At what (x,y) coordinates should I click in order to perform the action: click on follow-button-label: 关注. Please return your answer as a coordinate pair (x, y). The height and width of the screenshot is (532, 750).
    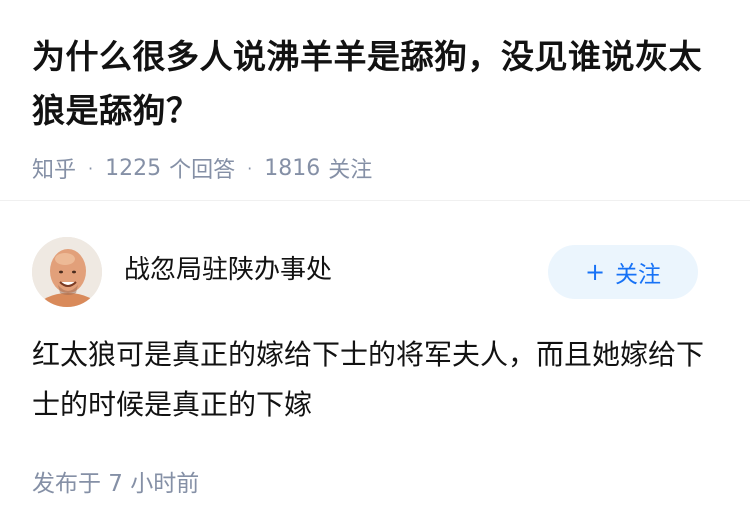
    Looking at the image, I should click on (638, 275).